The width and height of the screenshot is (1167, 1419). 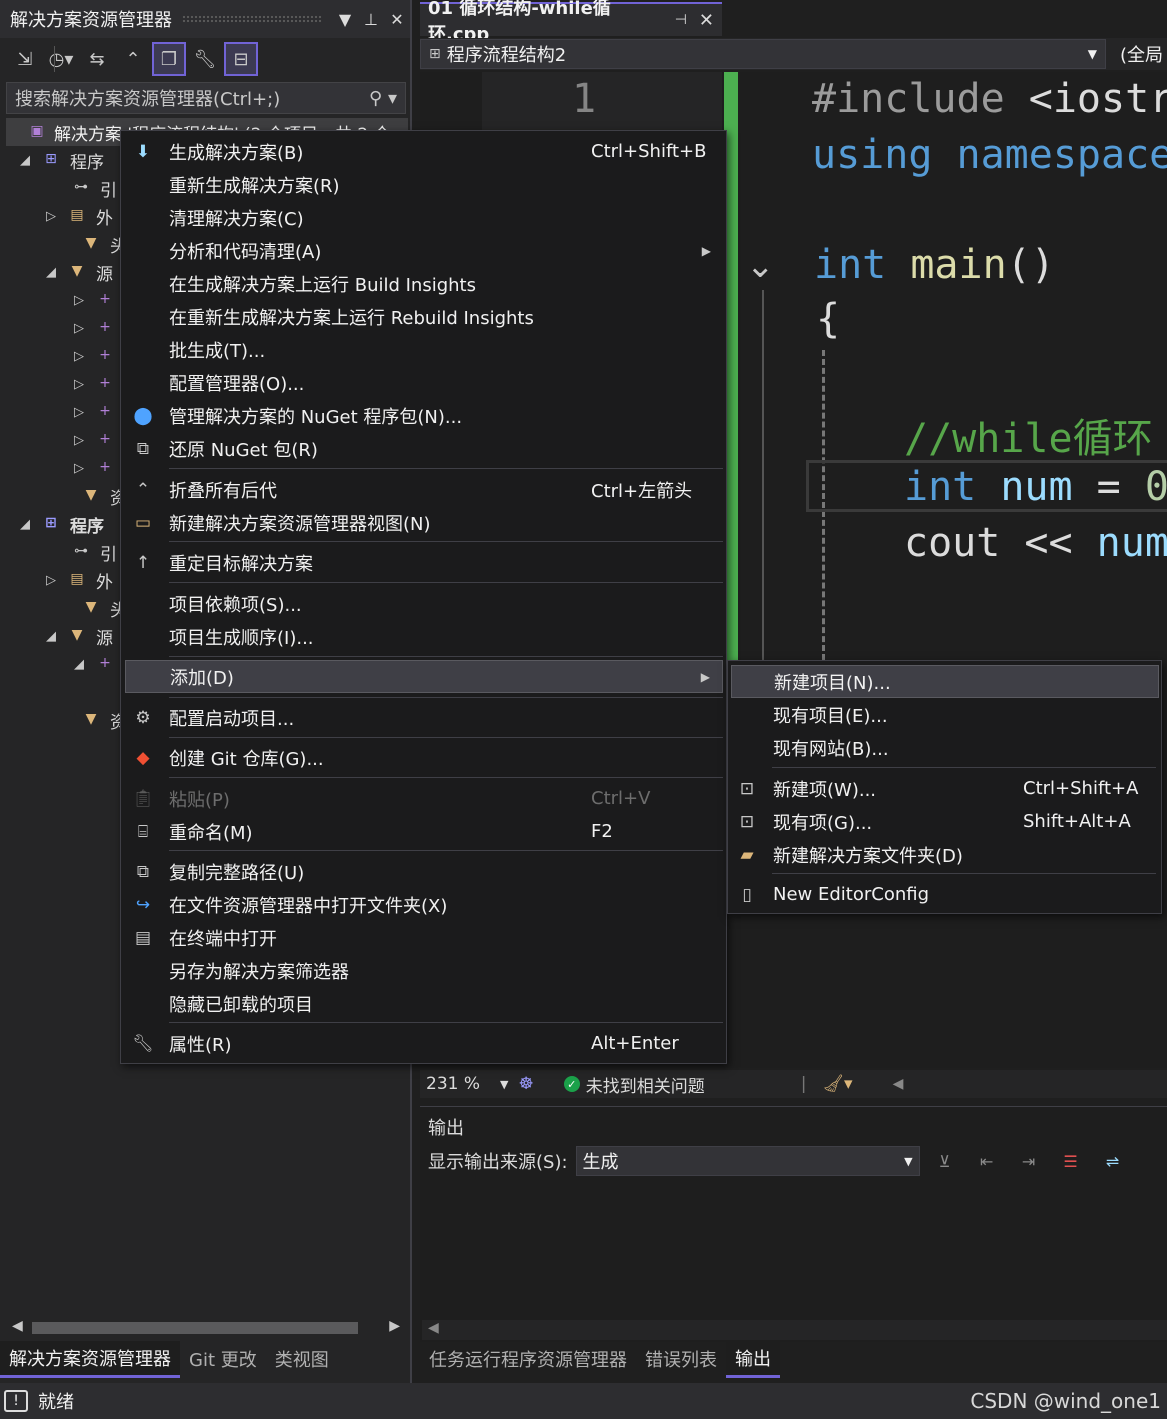 What do you see at coordinates (424, 448) in the screenshot?
I see `menu-item-restore-nuget: ⧉ 还原 NuGet 包(R)` at bounding box center [424, 448].